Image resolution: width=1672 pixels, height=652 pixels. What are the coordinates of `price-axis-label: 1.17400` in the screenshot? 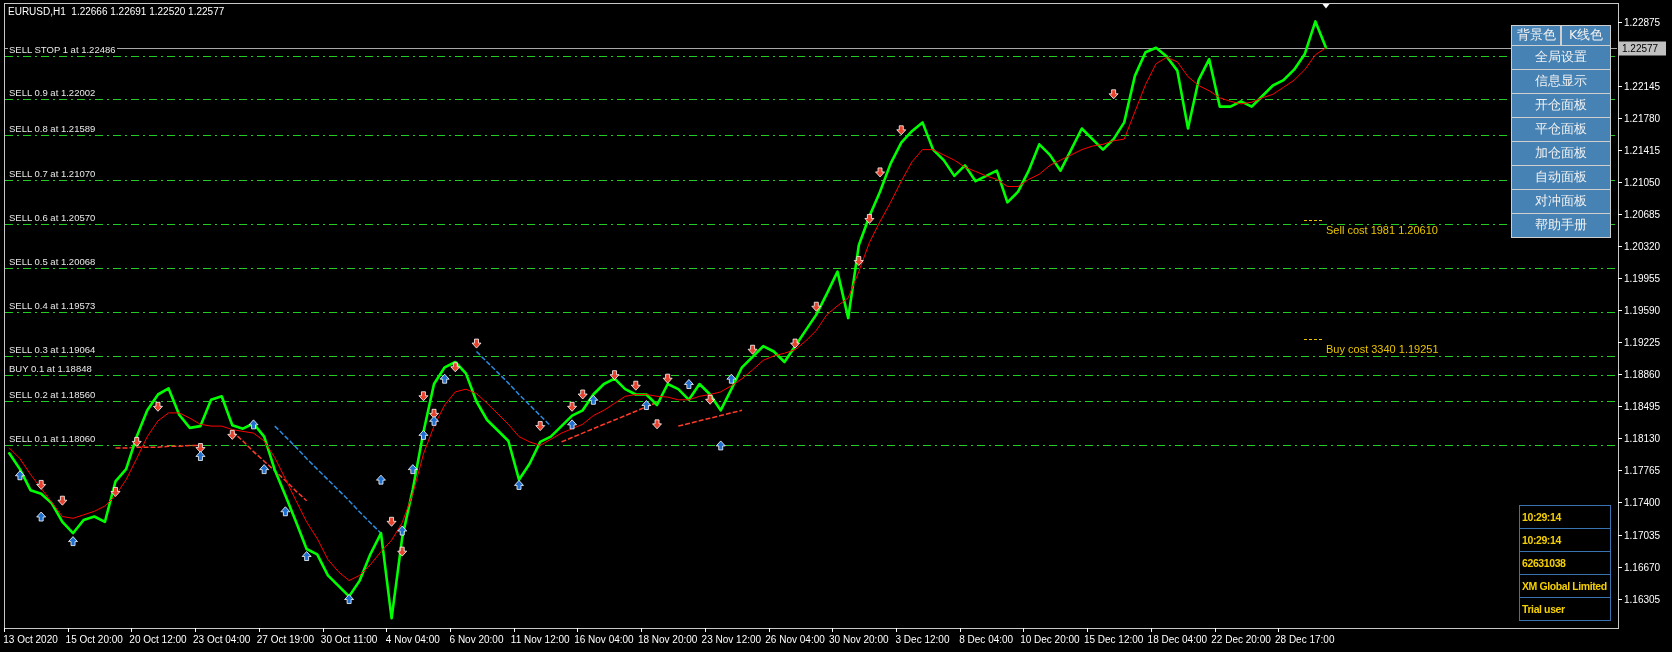 It's located at (1642, 502).